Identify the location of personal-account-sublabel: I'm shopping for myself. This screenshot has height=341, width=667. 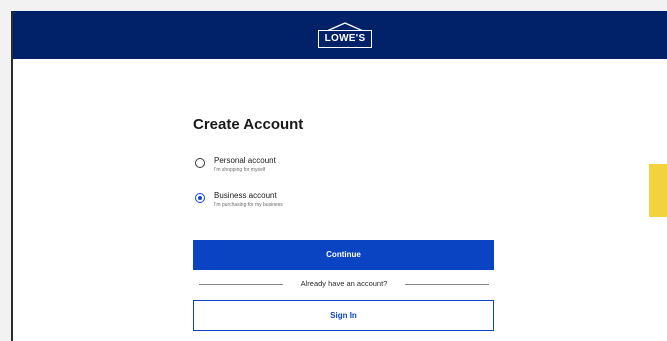
(240, 170).